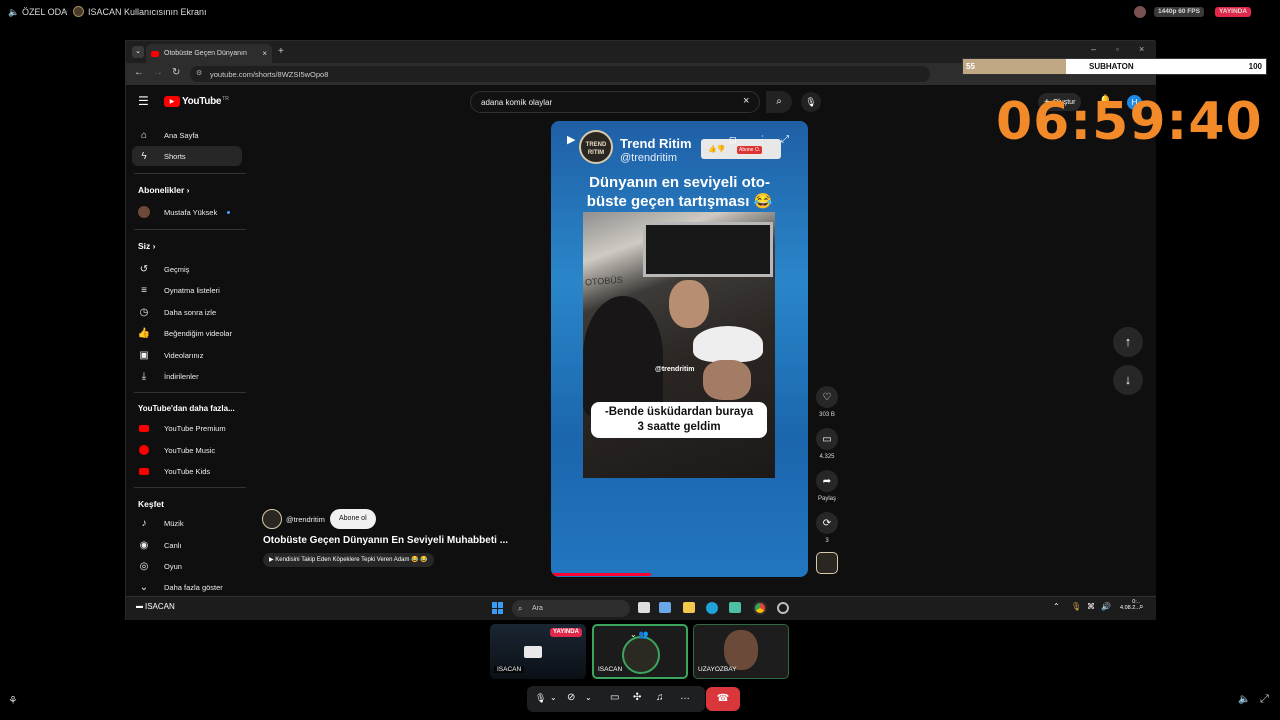 The width and height of the screenshot is (1280, 720). I want to click on edge-icon, so click(712, 608).